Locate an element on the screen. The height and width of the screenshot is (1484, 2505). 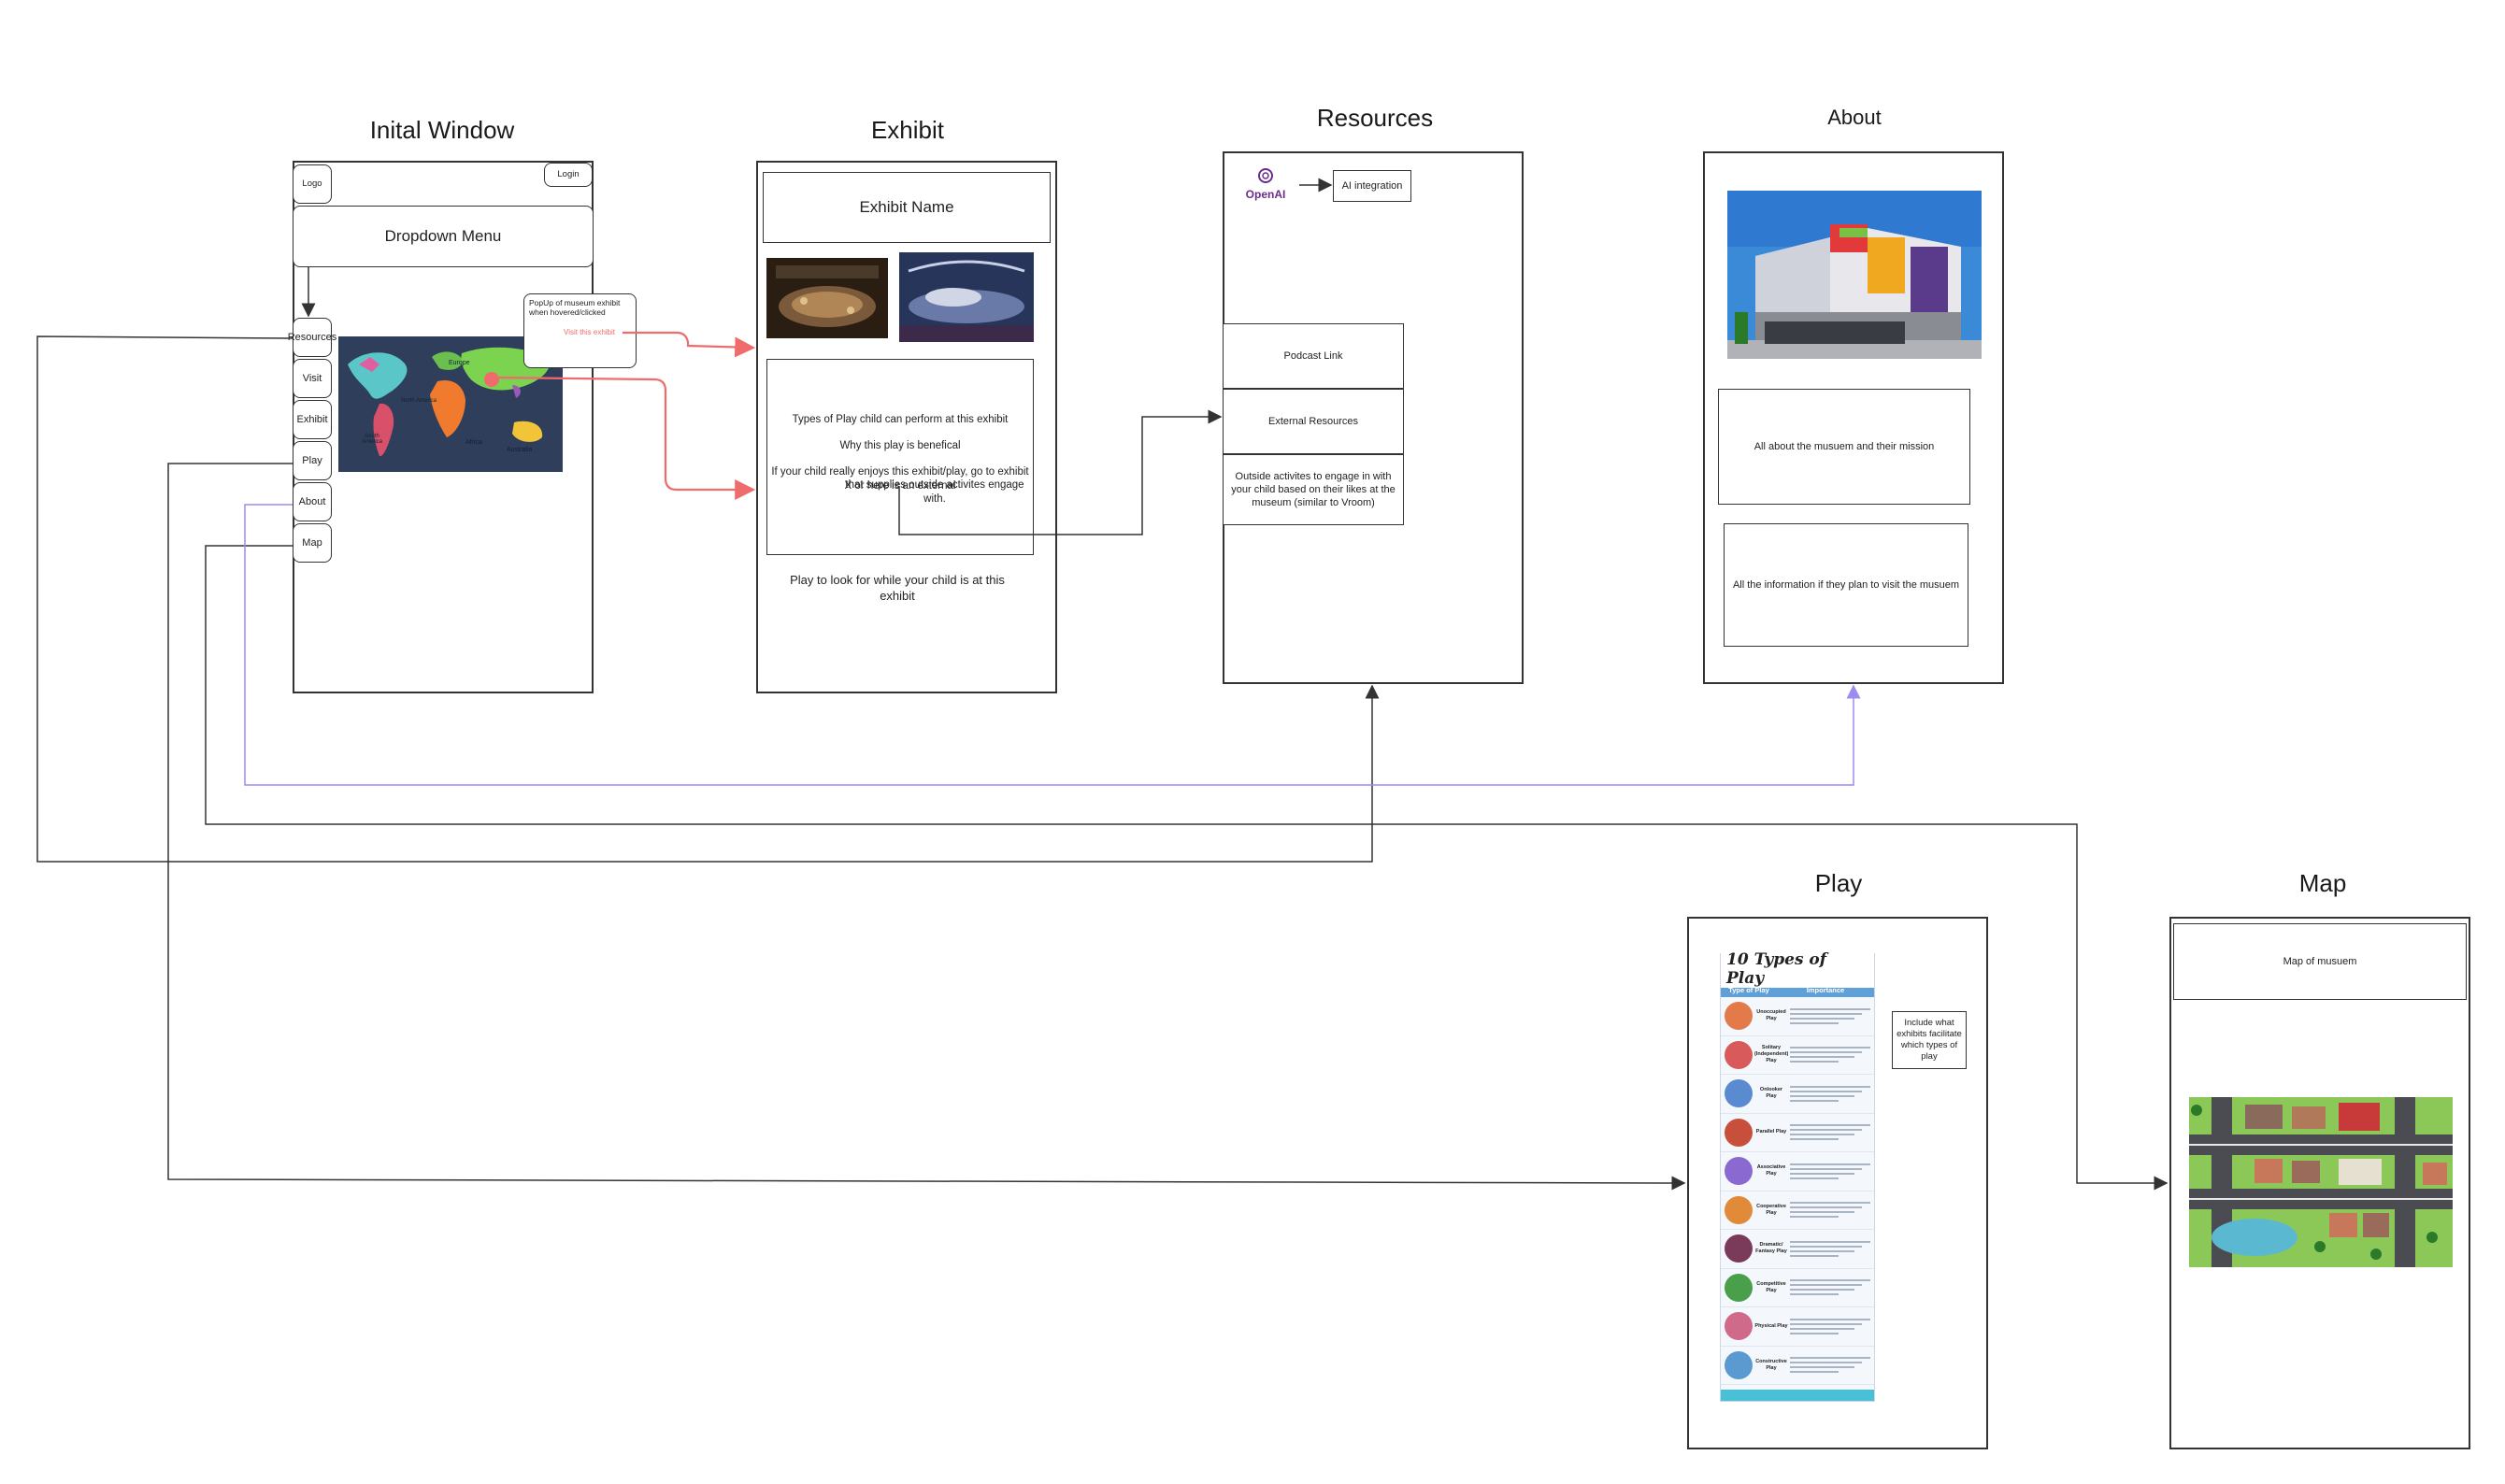
external-resource-link is located at coordinates (1060, 472).